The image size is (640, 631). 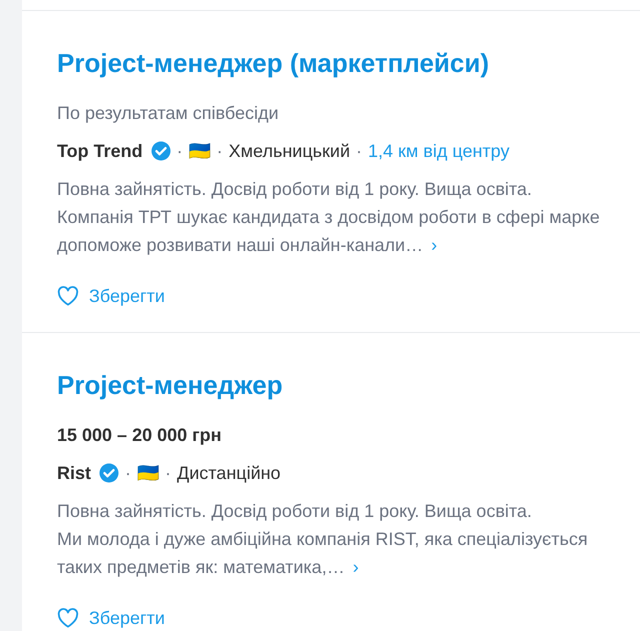 I want to click on company-name: Rist, so click(x=74, y=473).